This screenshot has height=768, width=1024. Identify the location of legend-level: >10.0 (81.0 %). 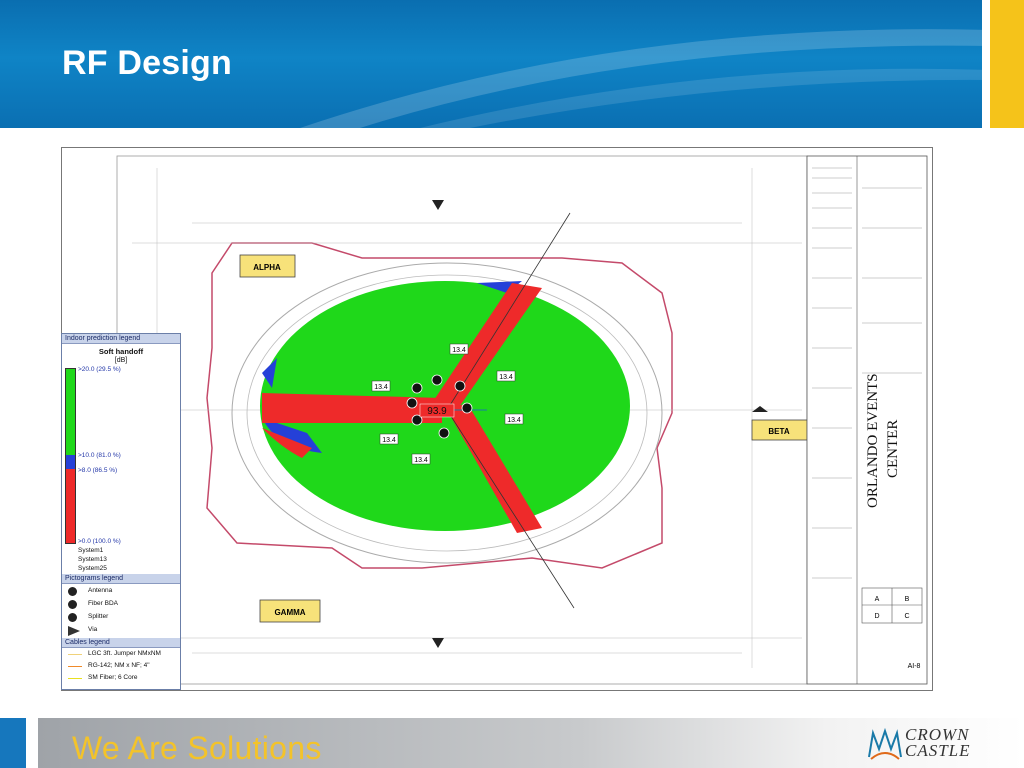
(99, 455).